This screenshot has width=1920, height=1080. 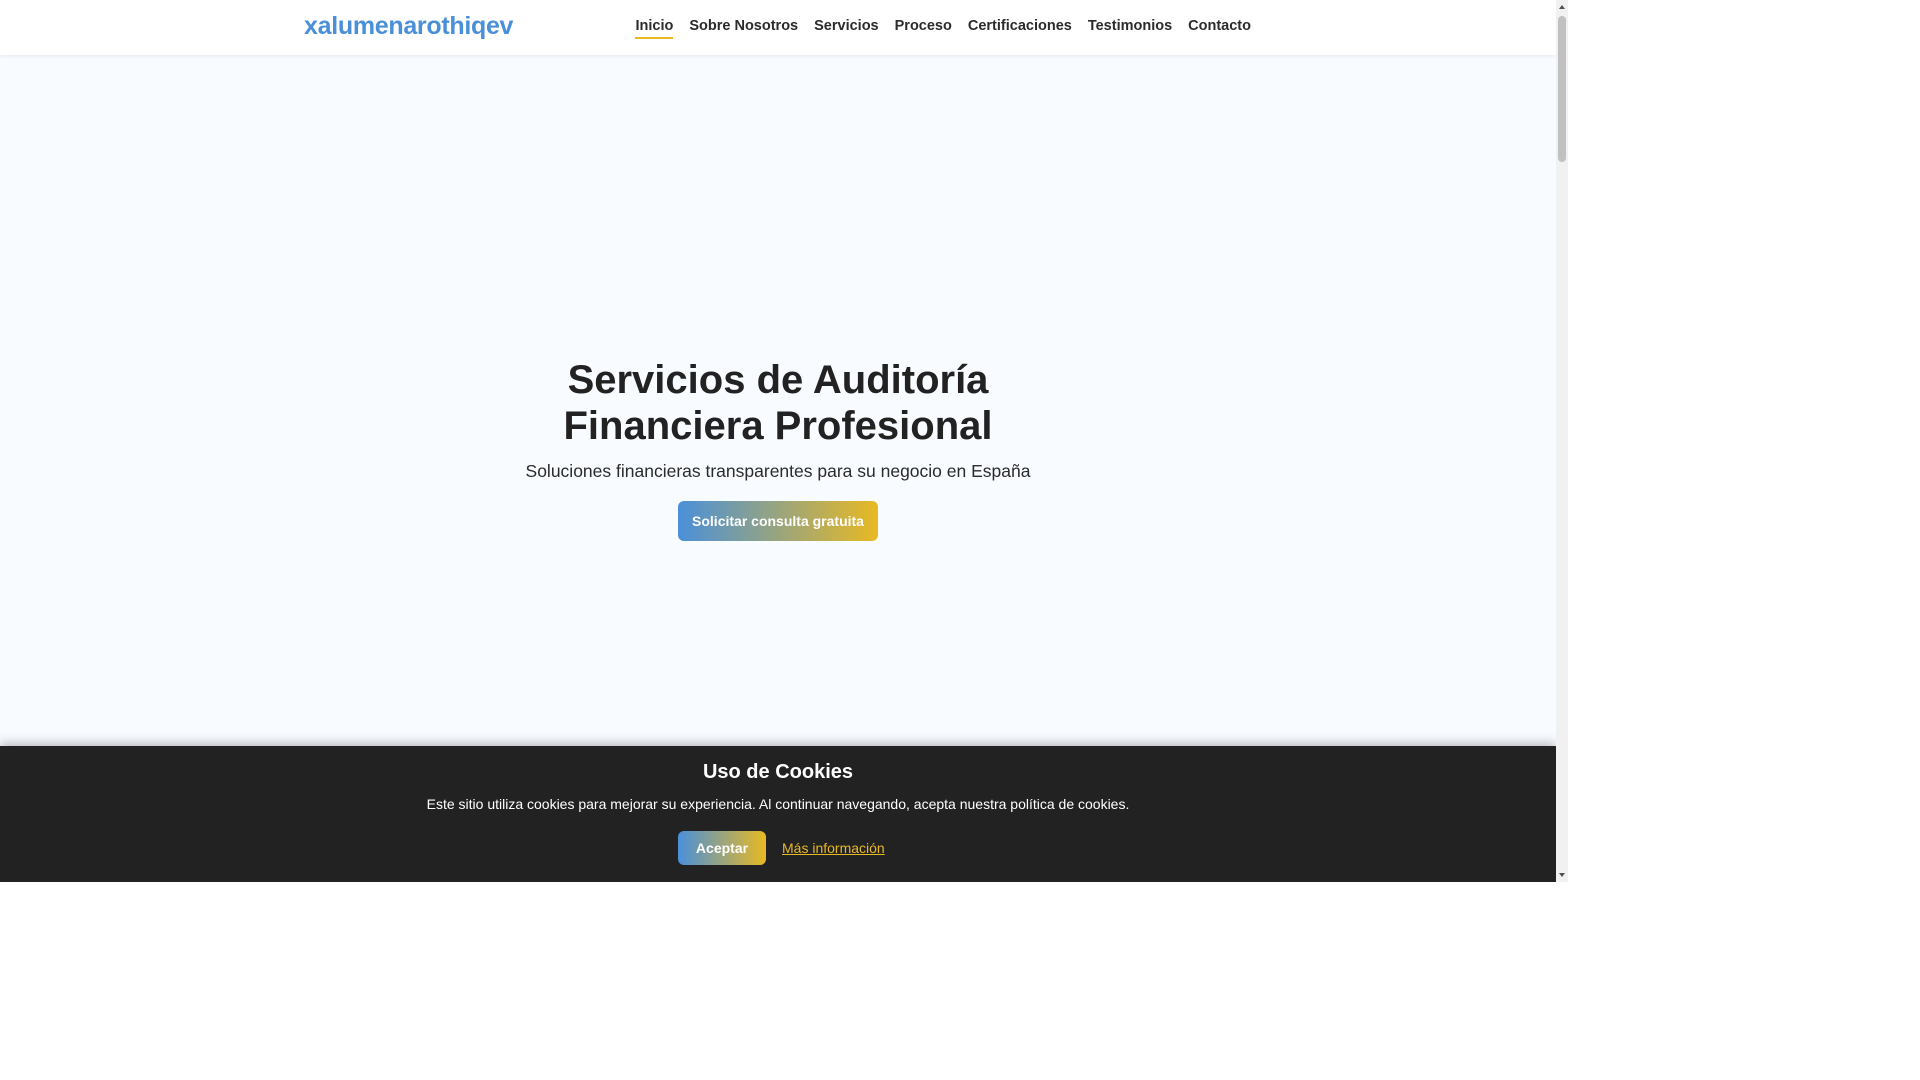 What do you see at coordinates (923, 28) in the screenshot?
I see `nav-item-proceso: Proceso` at bounding box center [923, 28].